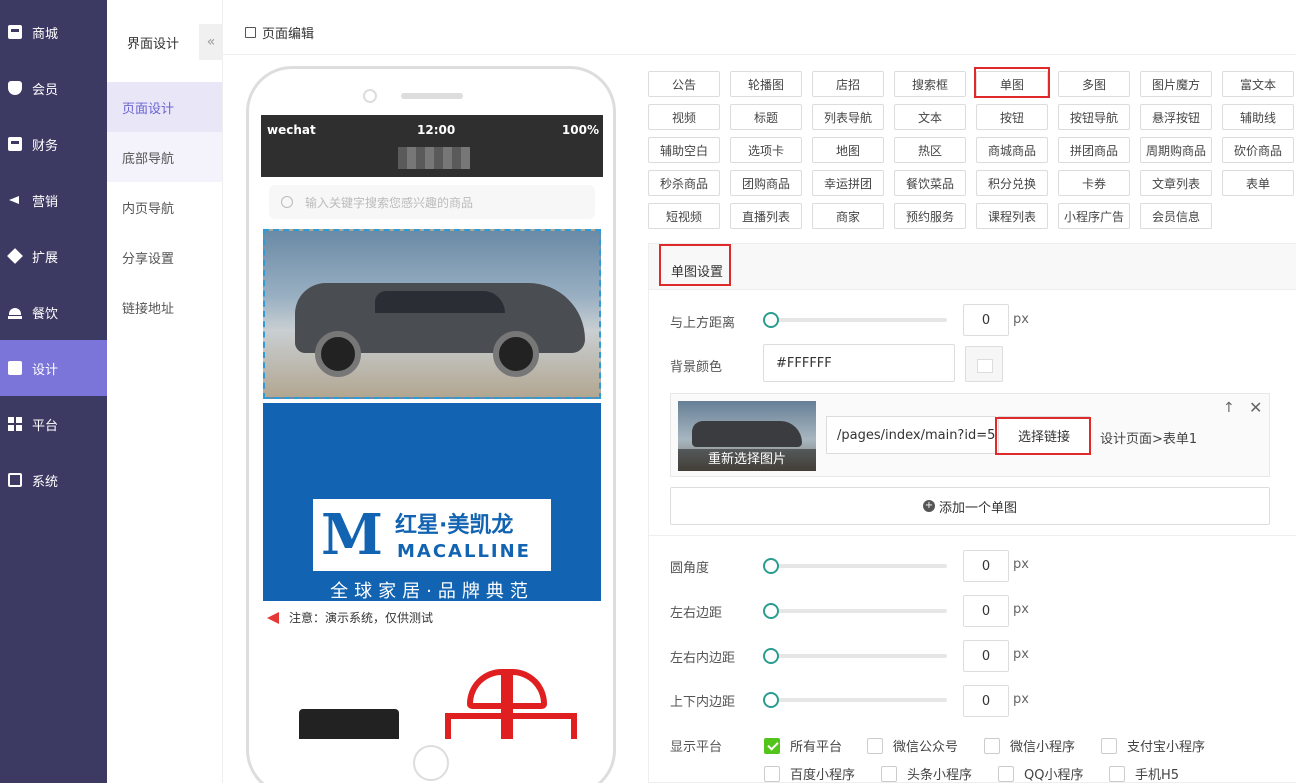  I want to click on component-button: 文本, so click(930, 117).